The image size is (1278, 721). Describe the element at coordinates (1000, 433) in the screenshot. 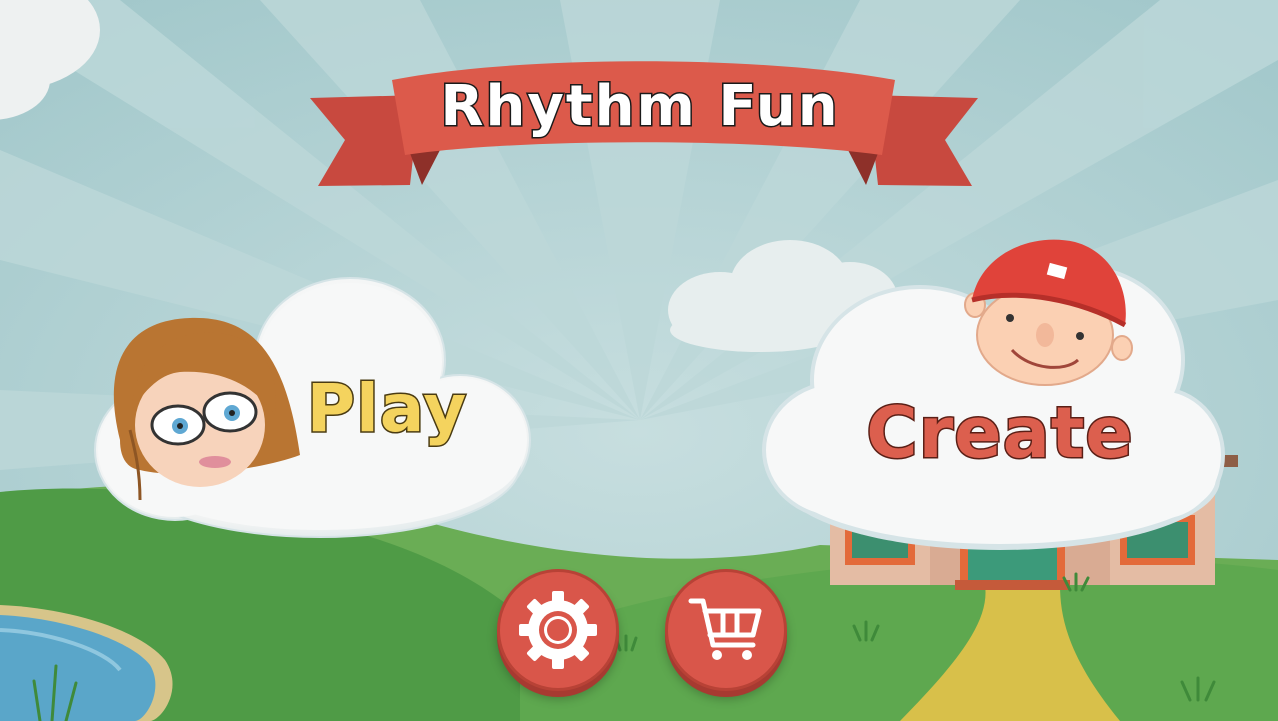

I see `create-label: Create` at that location.